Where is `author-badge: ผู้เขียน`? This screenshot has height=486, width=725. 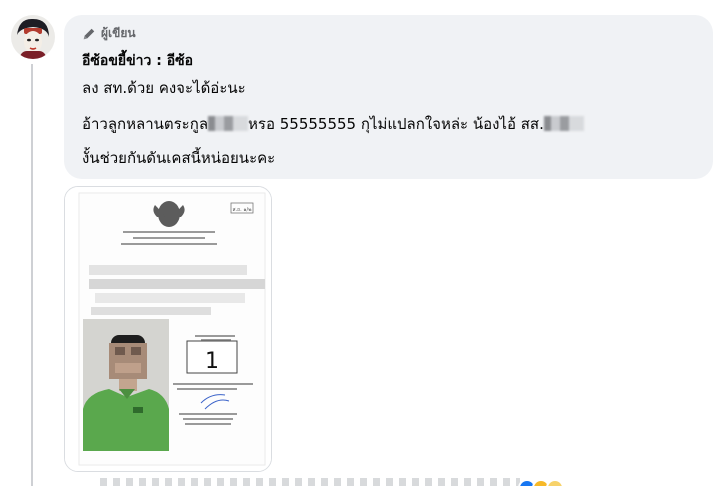 author-badge: ผู้เขียน is located at coordinates (109, 33).